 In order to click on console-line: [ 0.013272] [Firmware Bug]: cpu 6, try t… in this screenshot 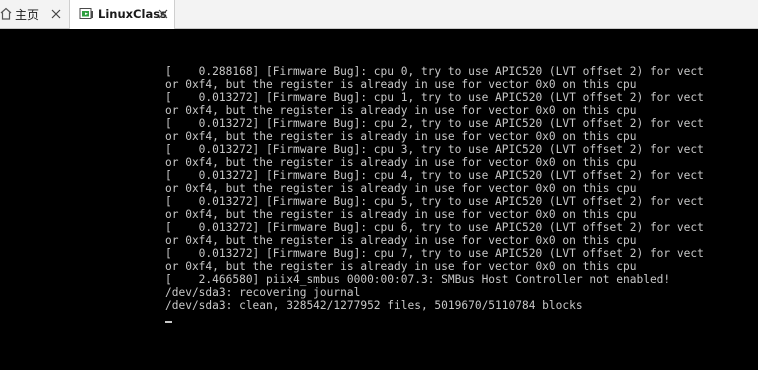, I will do `click(434, 227)`.